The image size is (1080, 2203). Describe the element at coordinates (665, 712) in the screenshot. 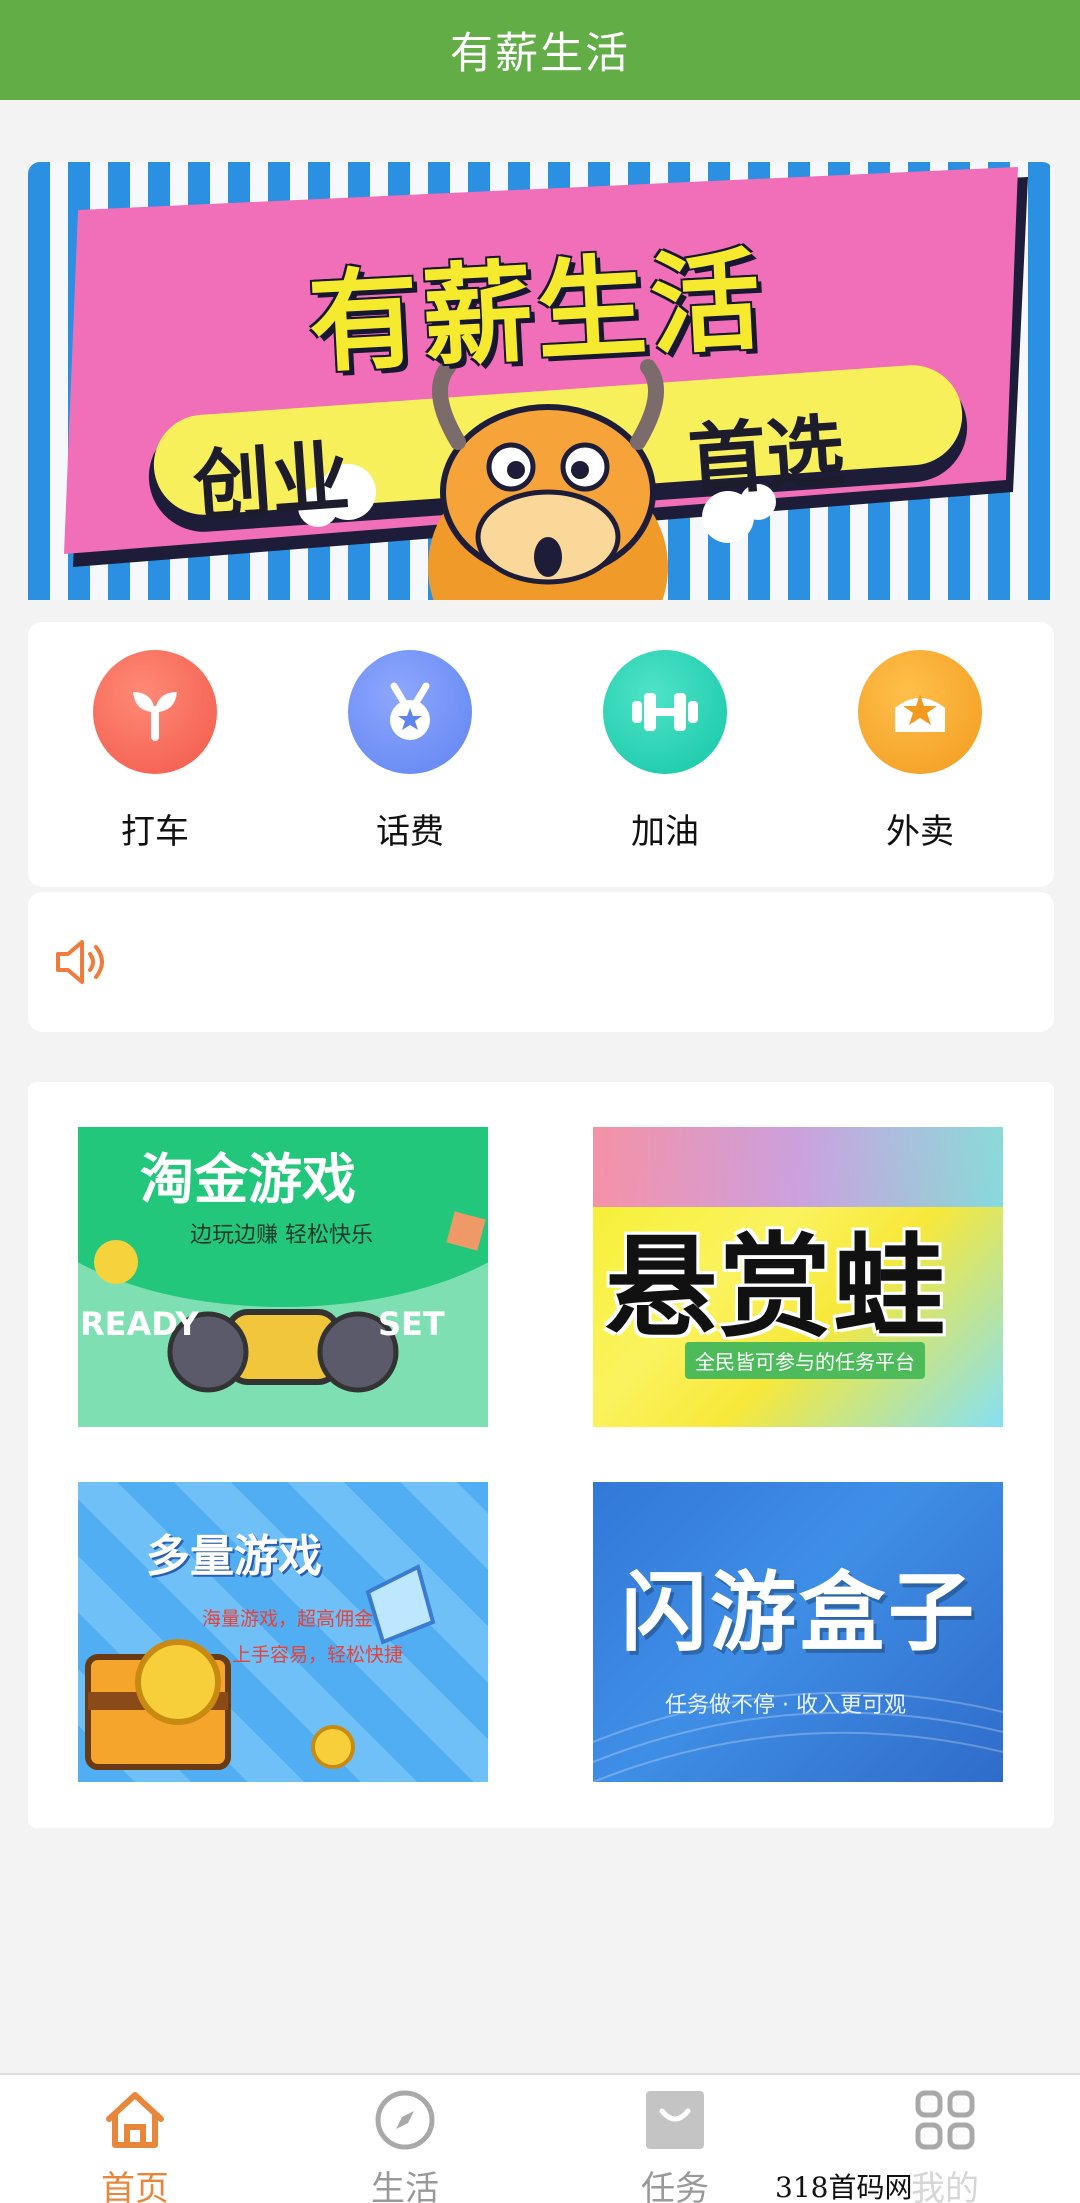

I see `dumbbell-icon` at that location.